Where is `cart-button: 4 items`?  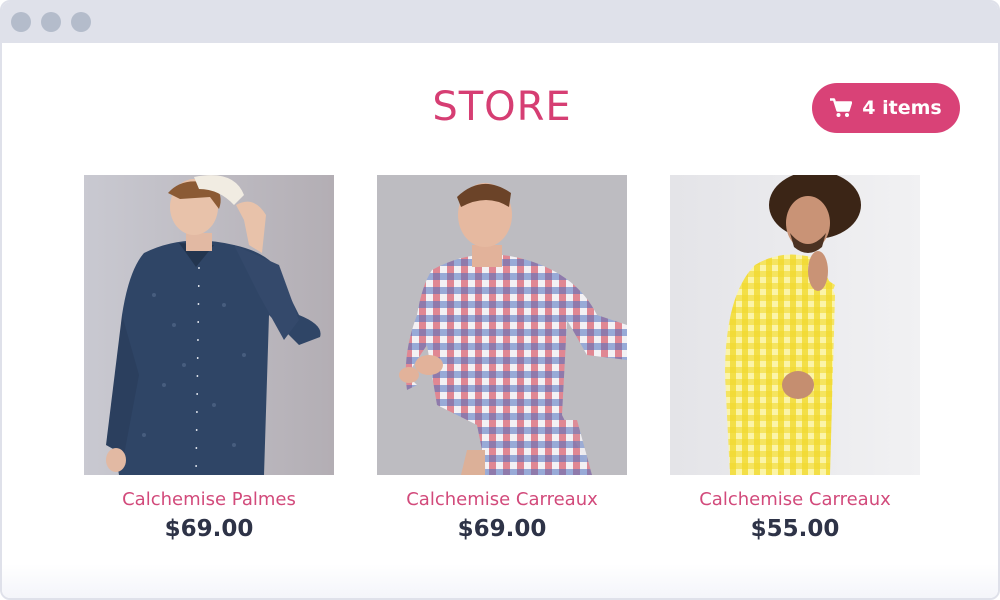 cart-button: 4 items is located at coordinates (886, 108).